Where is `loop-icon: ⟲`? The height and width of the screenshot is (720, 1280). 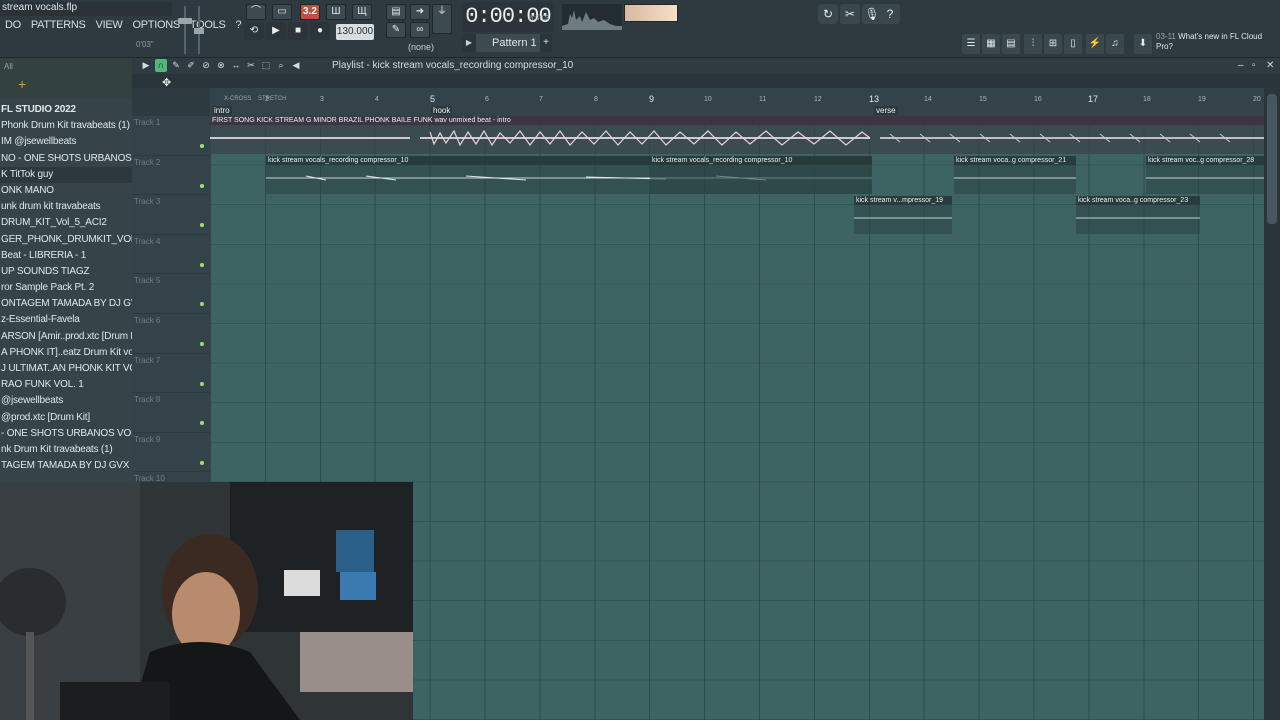 loop-icon: ⟲ is located at coordinates (254, 31).